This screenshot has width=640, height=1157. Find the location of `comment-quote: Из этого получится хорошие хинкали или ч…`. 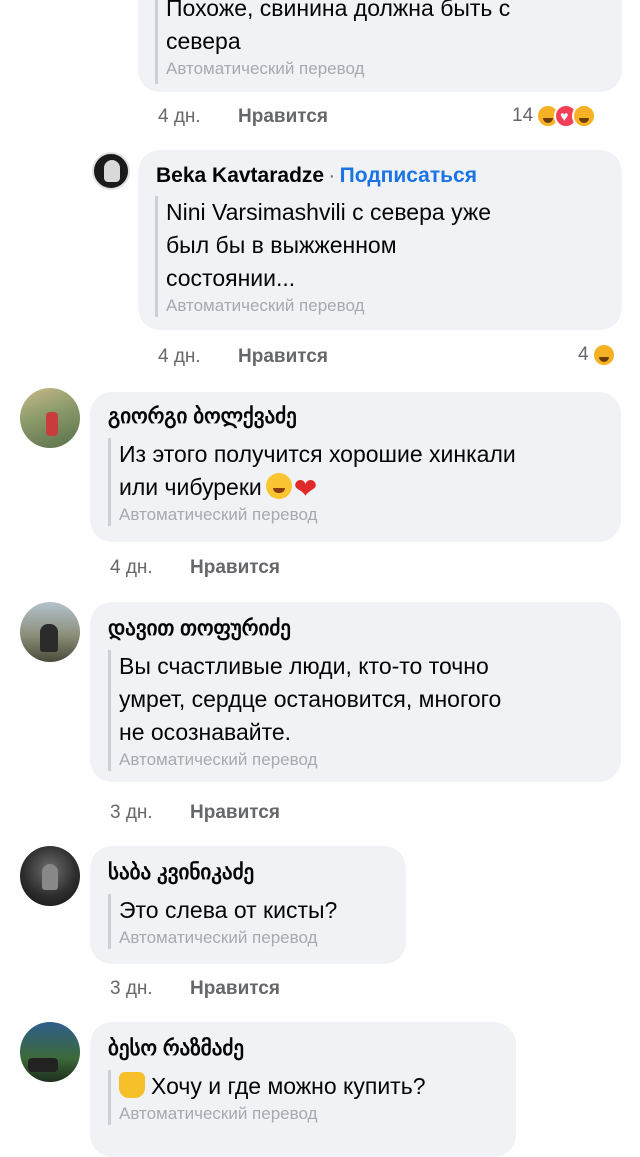

comment-quote: Из этого получится хорошие хинкали или ч… is located at coordinates (360, 482).